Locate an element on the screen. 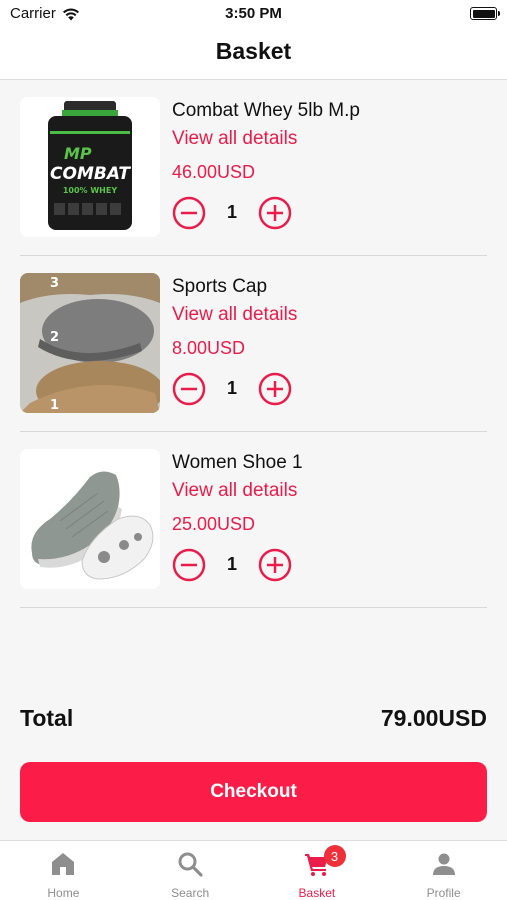  tab-label: Basket is located at coordinates (317, 893).